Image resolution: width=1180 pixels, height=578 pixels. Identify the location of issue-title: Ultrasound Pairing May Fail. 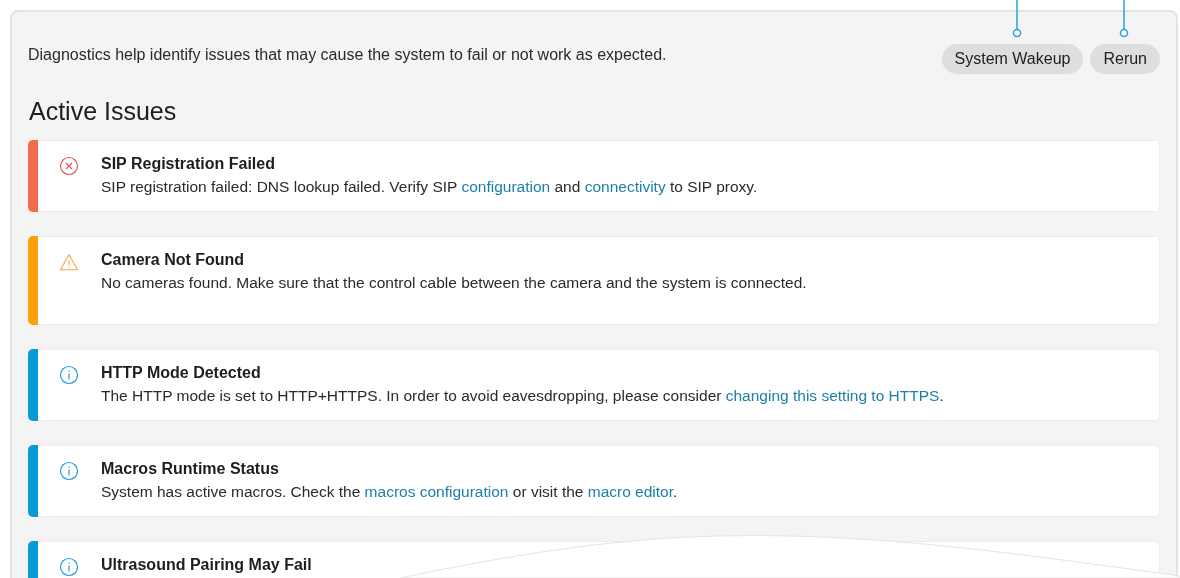
(206, 565).